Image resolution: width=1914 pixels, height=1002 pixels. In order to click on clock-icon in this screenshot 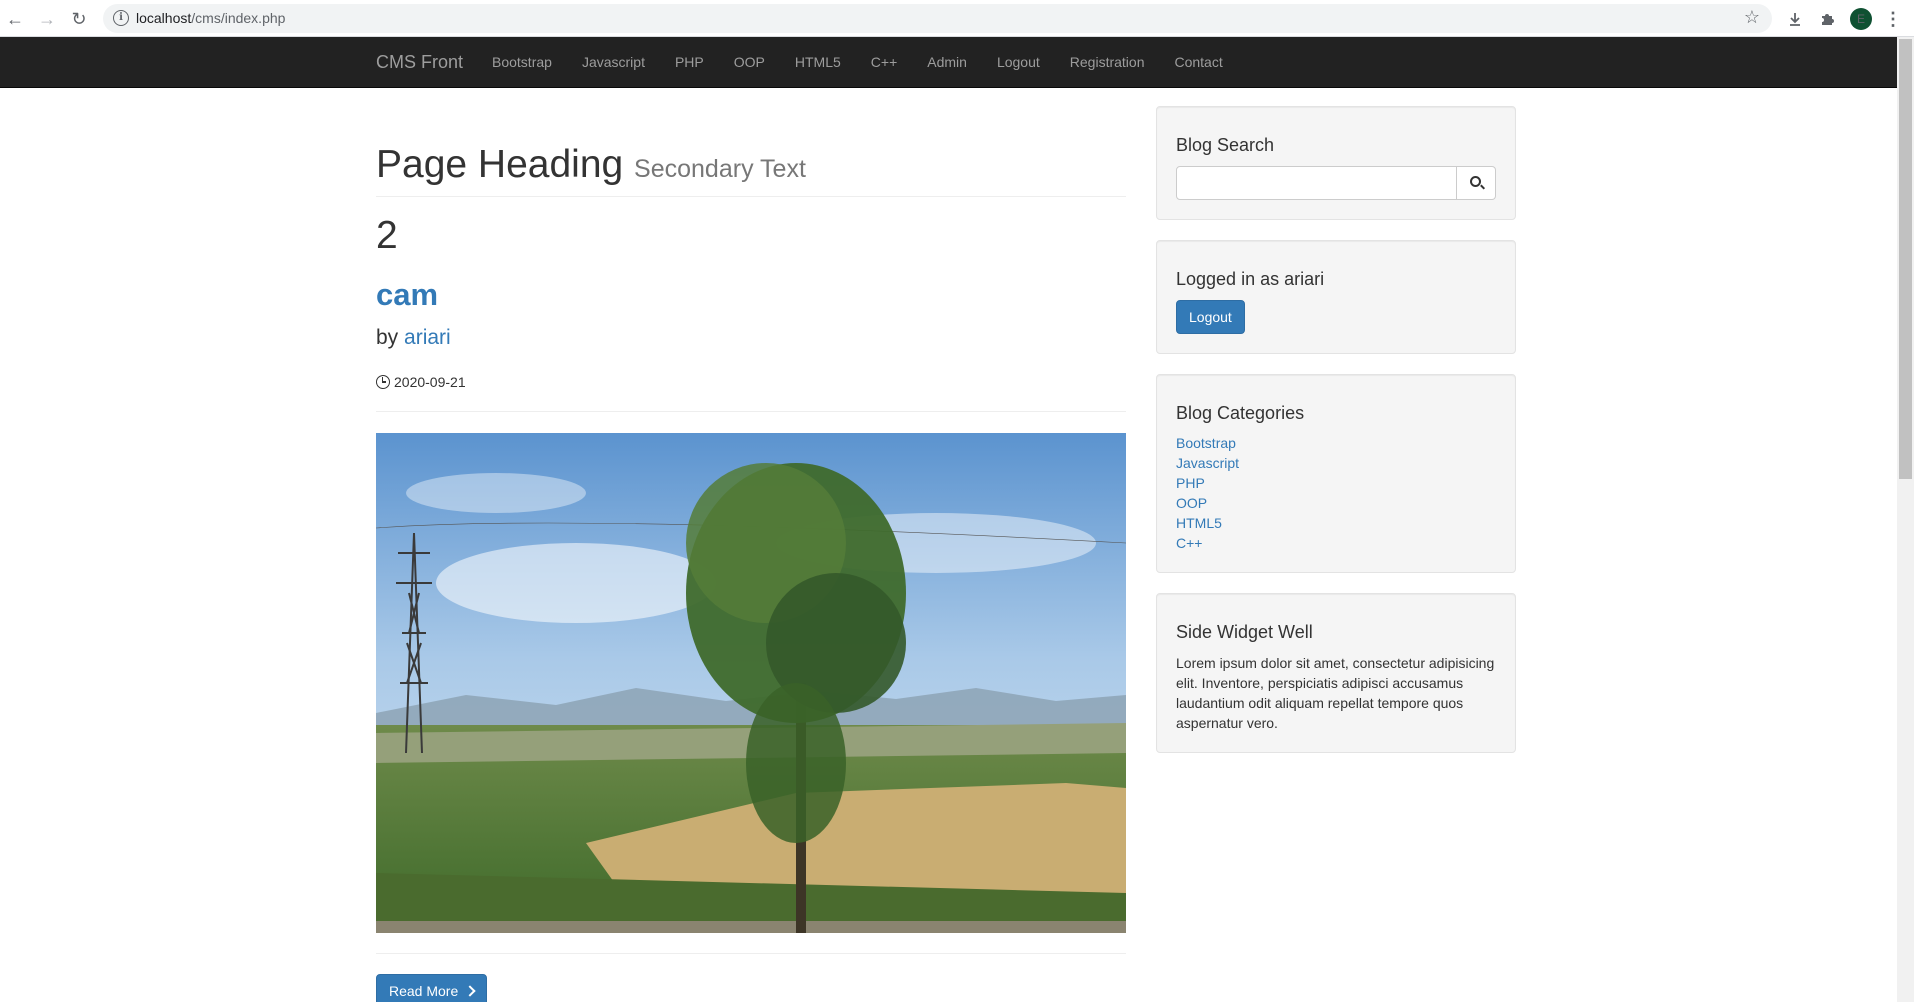, I will do `click(383, 381)`.